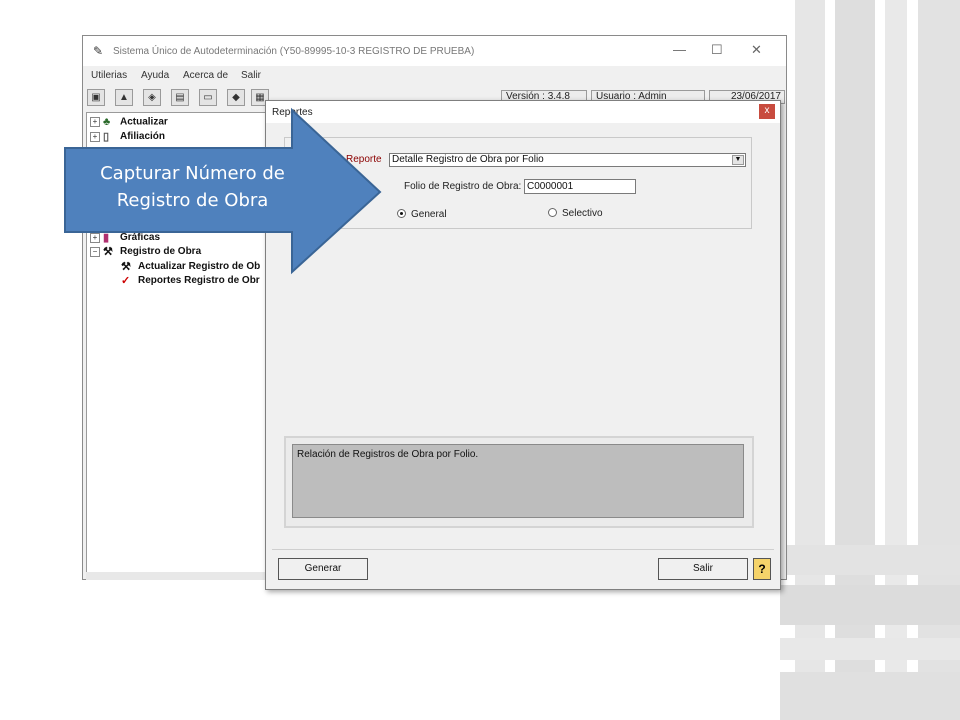 This screenshot has height=720, width=960. What do you see at coordinates (143, 137) in the screenshot?
I see `tree-label: Afiliación` at bounding box center [143, 137].